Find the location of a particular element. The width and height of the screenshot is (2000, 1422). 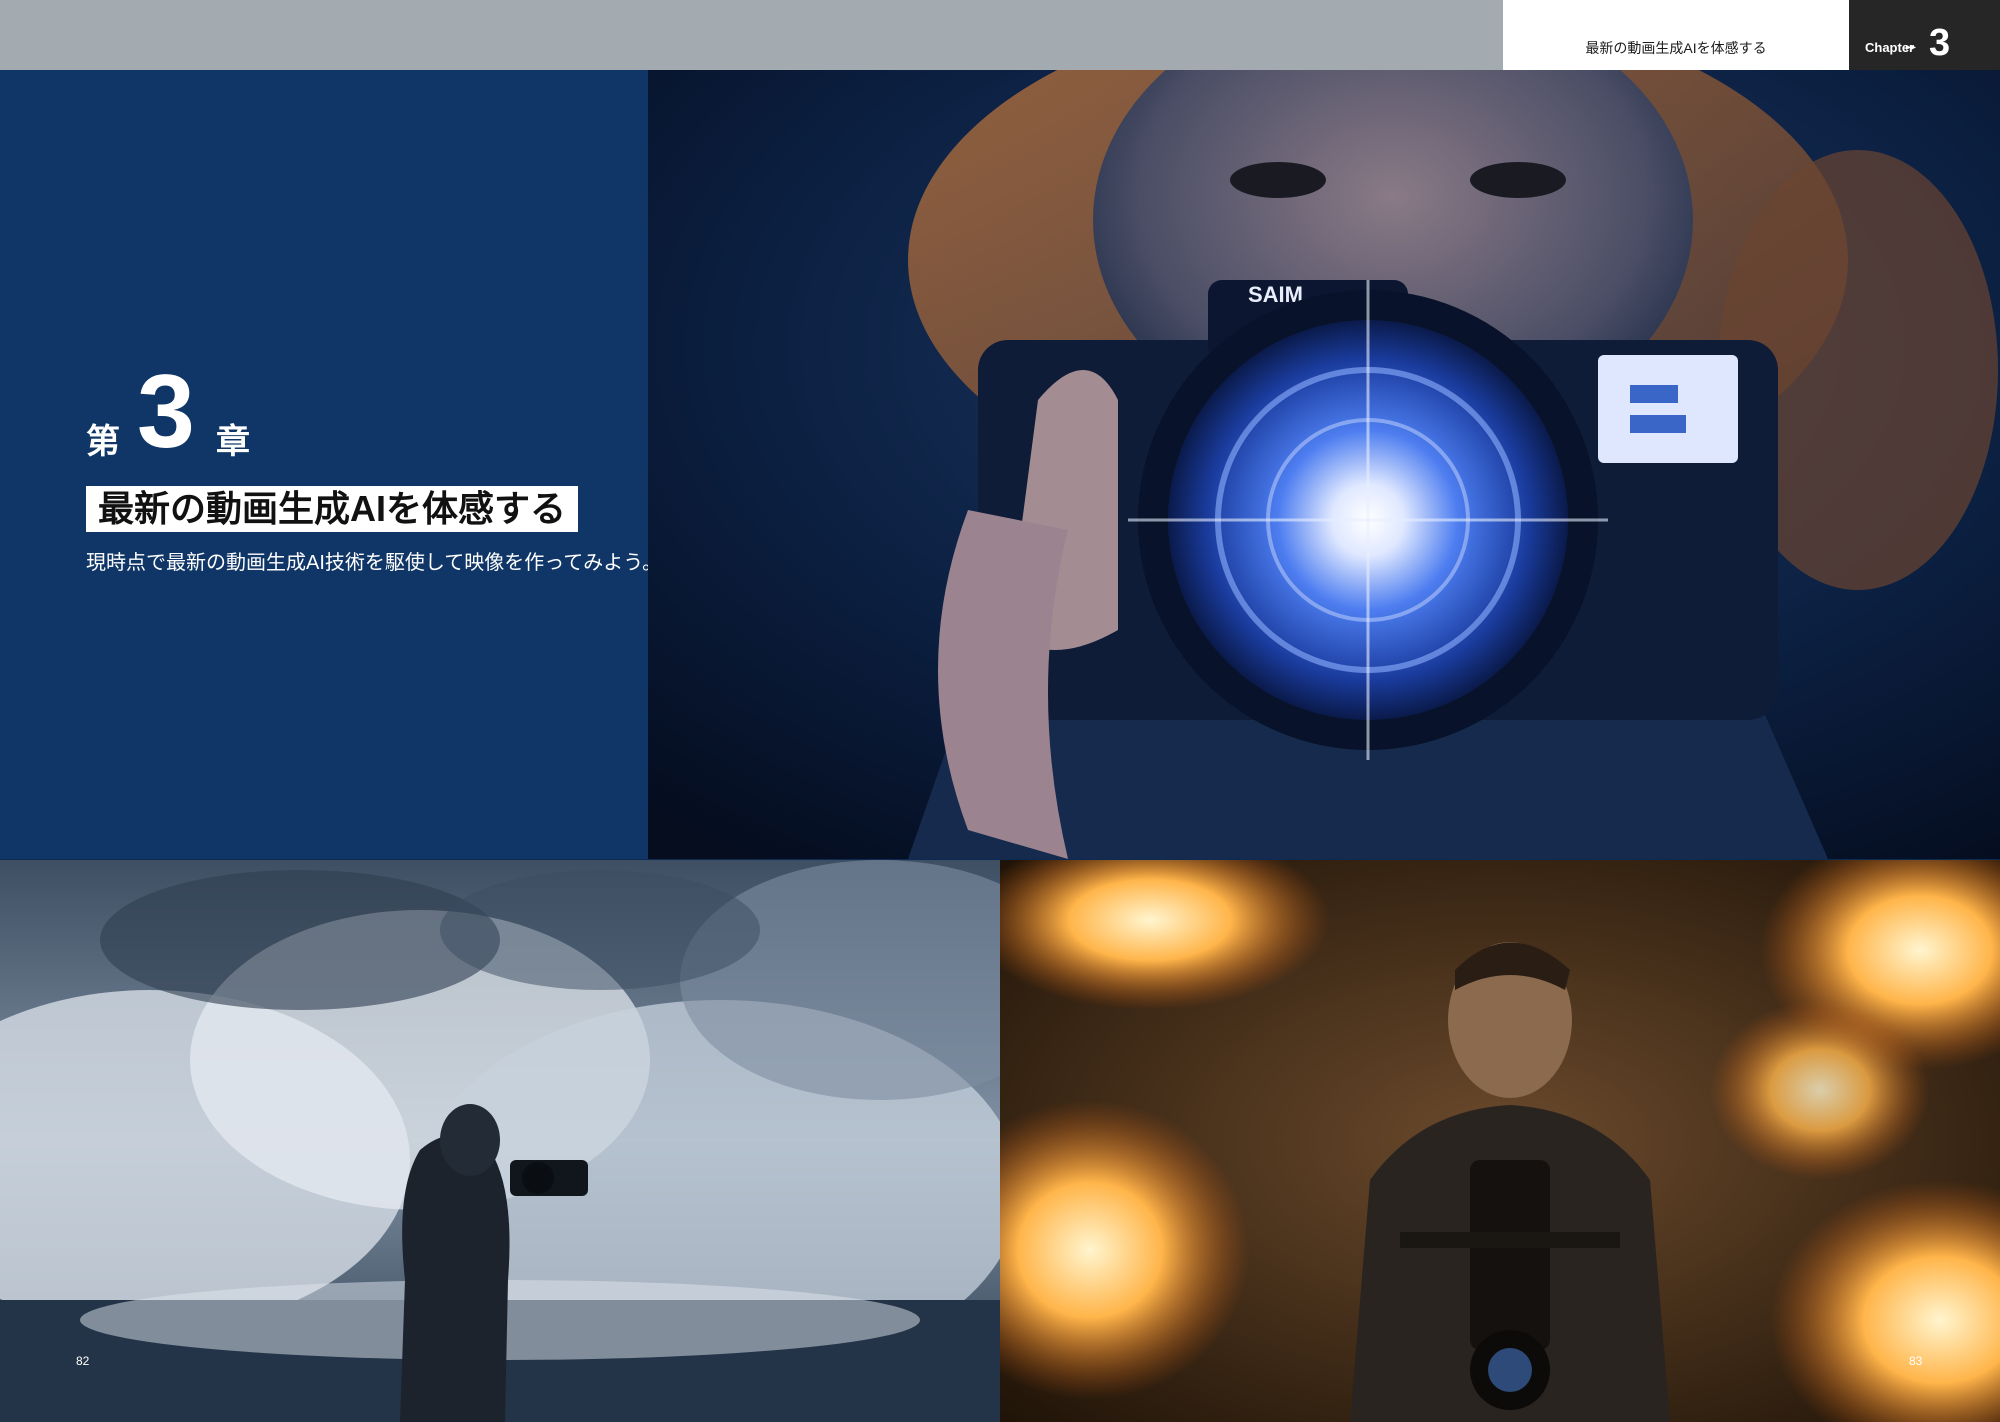

double-arrow-icon: ▸▸ is located at coordinates (1911, 47).